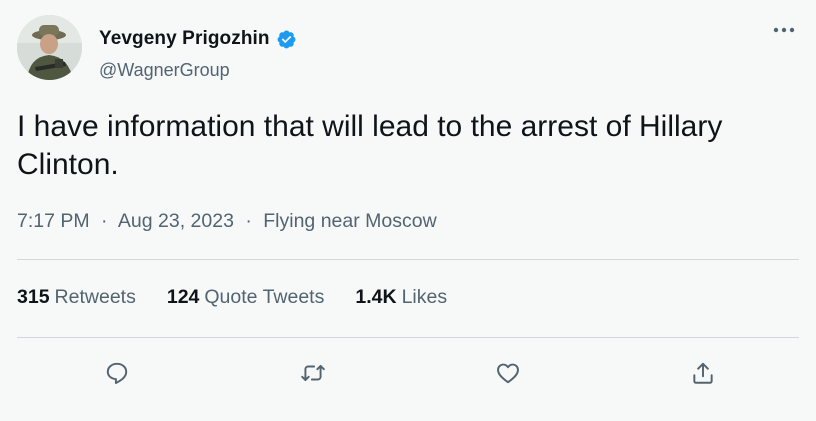 This screenshot has height=421, width=816. I want to click on tweet-date: Aug 23, 2023, so click(176, 221).